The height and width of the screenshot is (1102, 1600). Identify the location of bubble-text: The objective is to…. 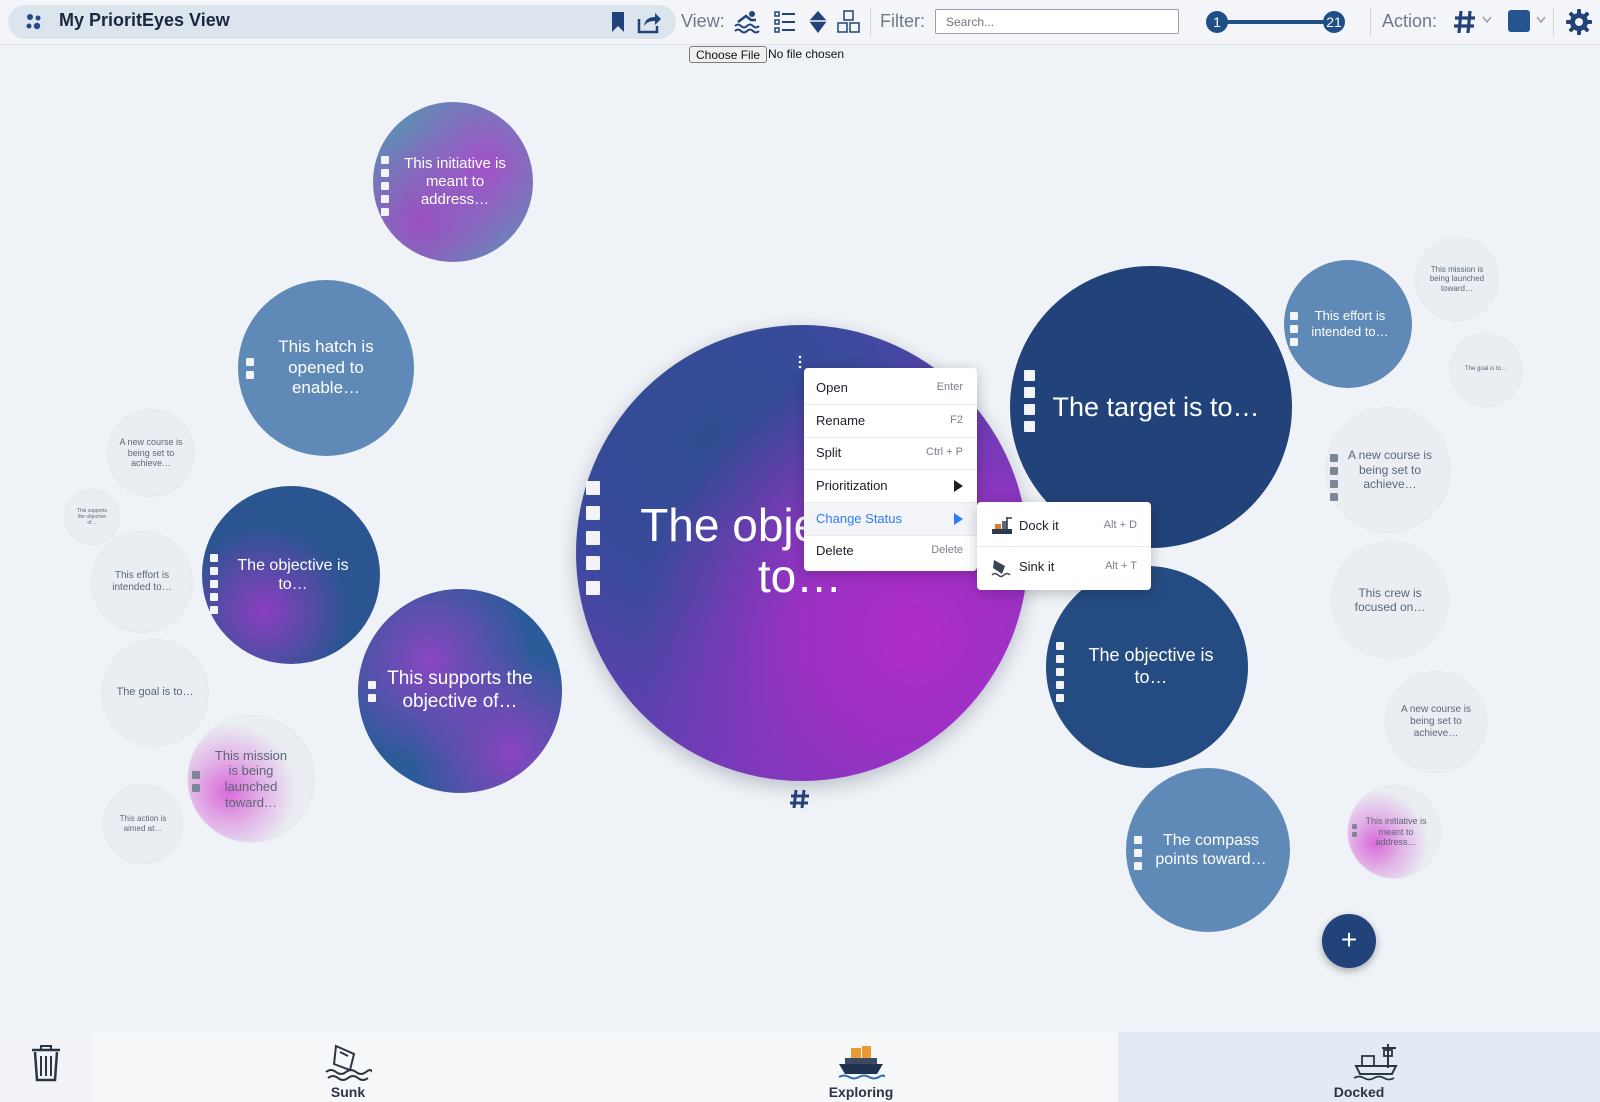
(1151, 666).